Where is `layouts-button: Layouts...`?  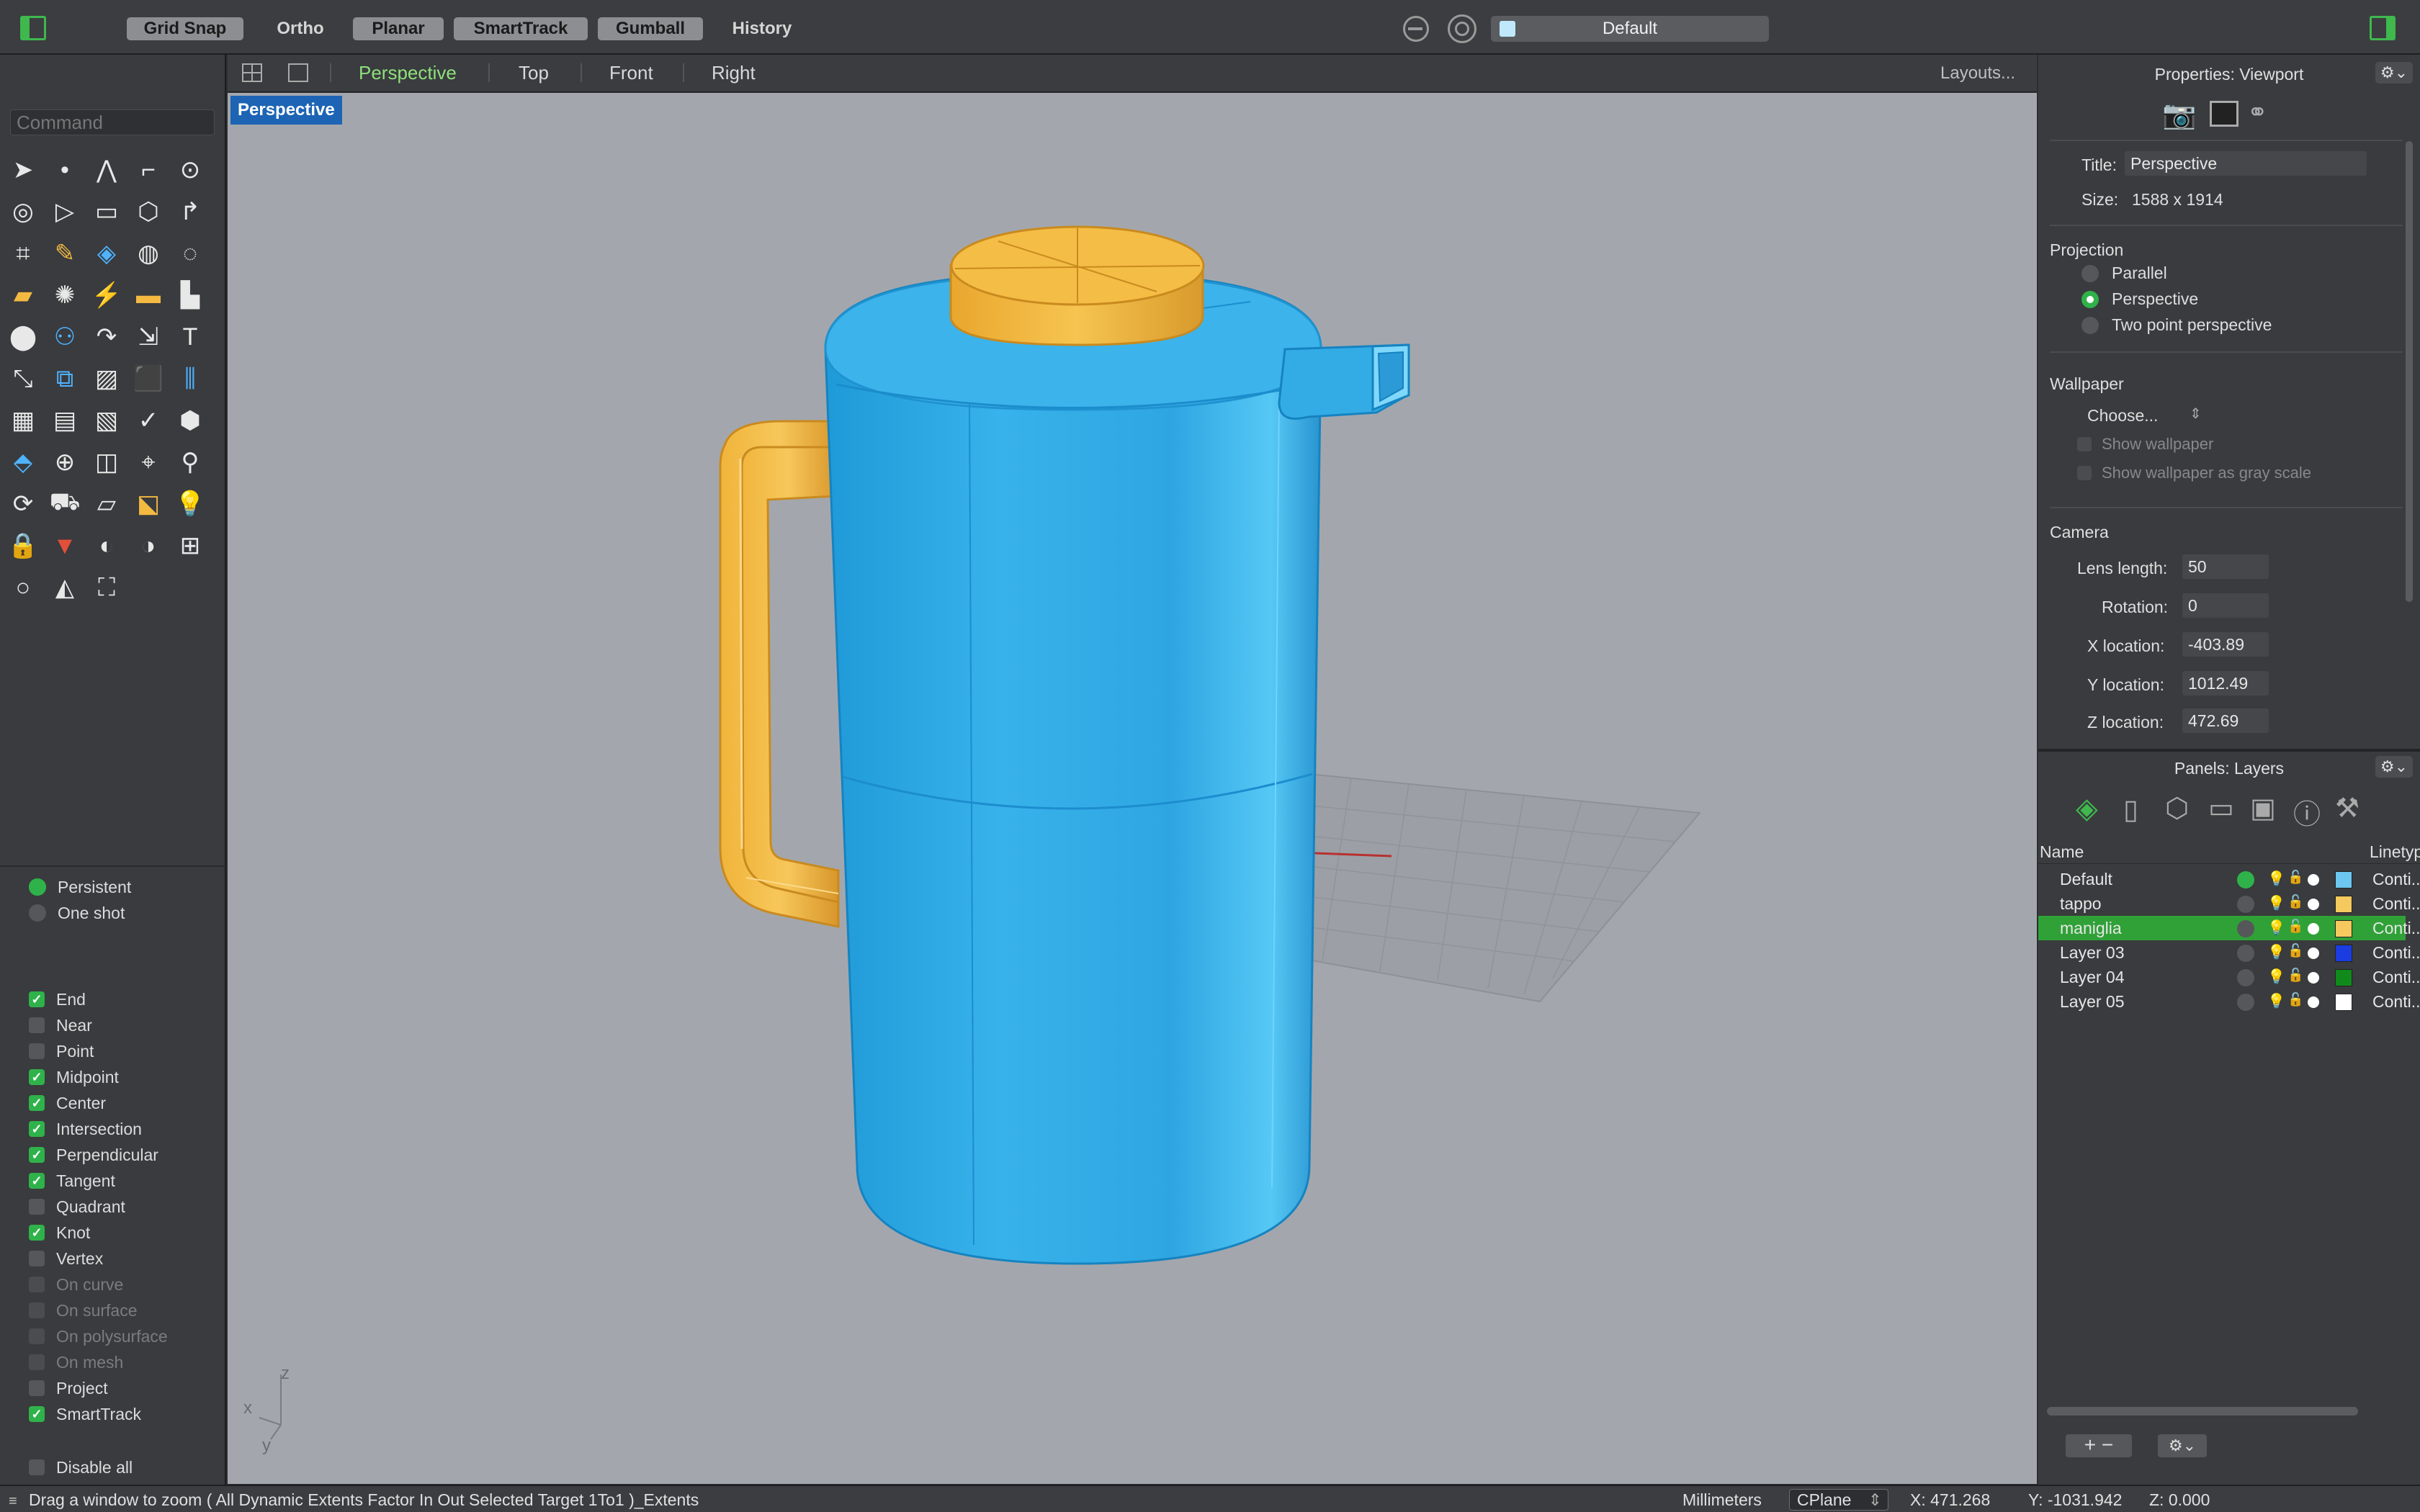
layouts-button: Layouts... is located at coordinates (1977, 73).